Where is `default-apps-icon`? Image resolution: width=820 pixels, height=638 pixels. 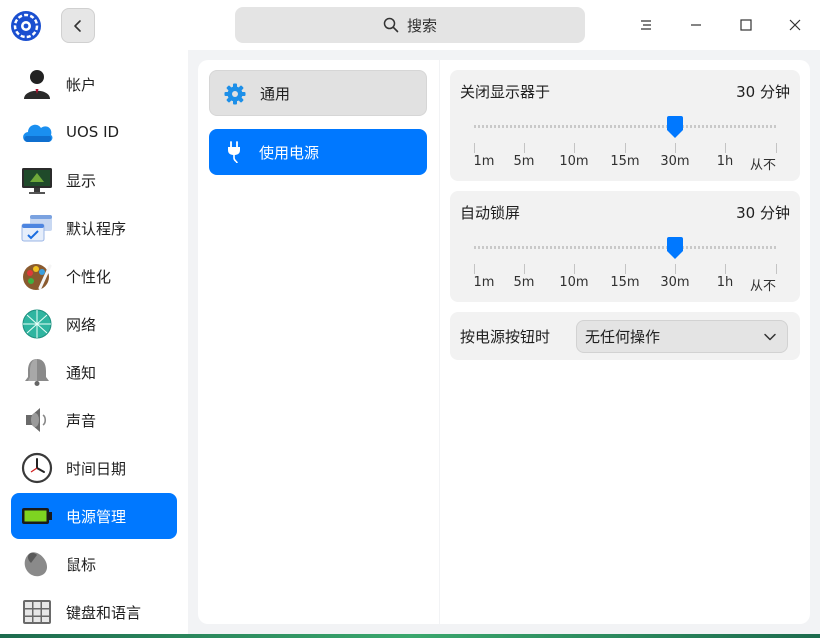 default-apps-icon is located at coordinates (36, 228).